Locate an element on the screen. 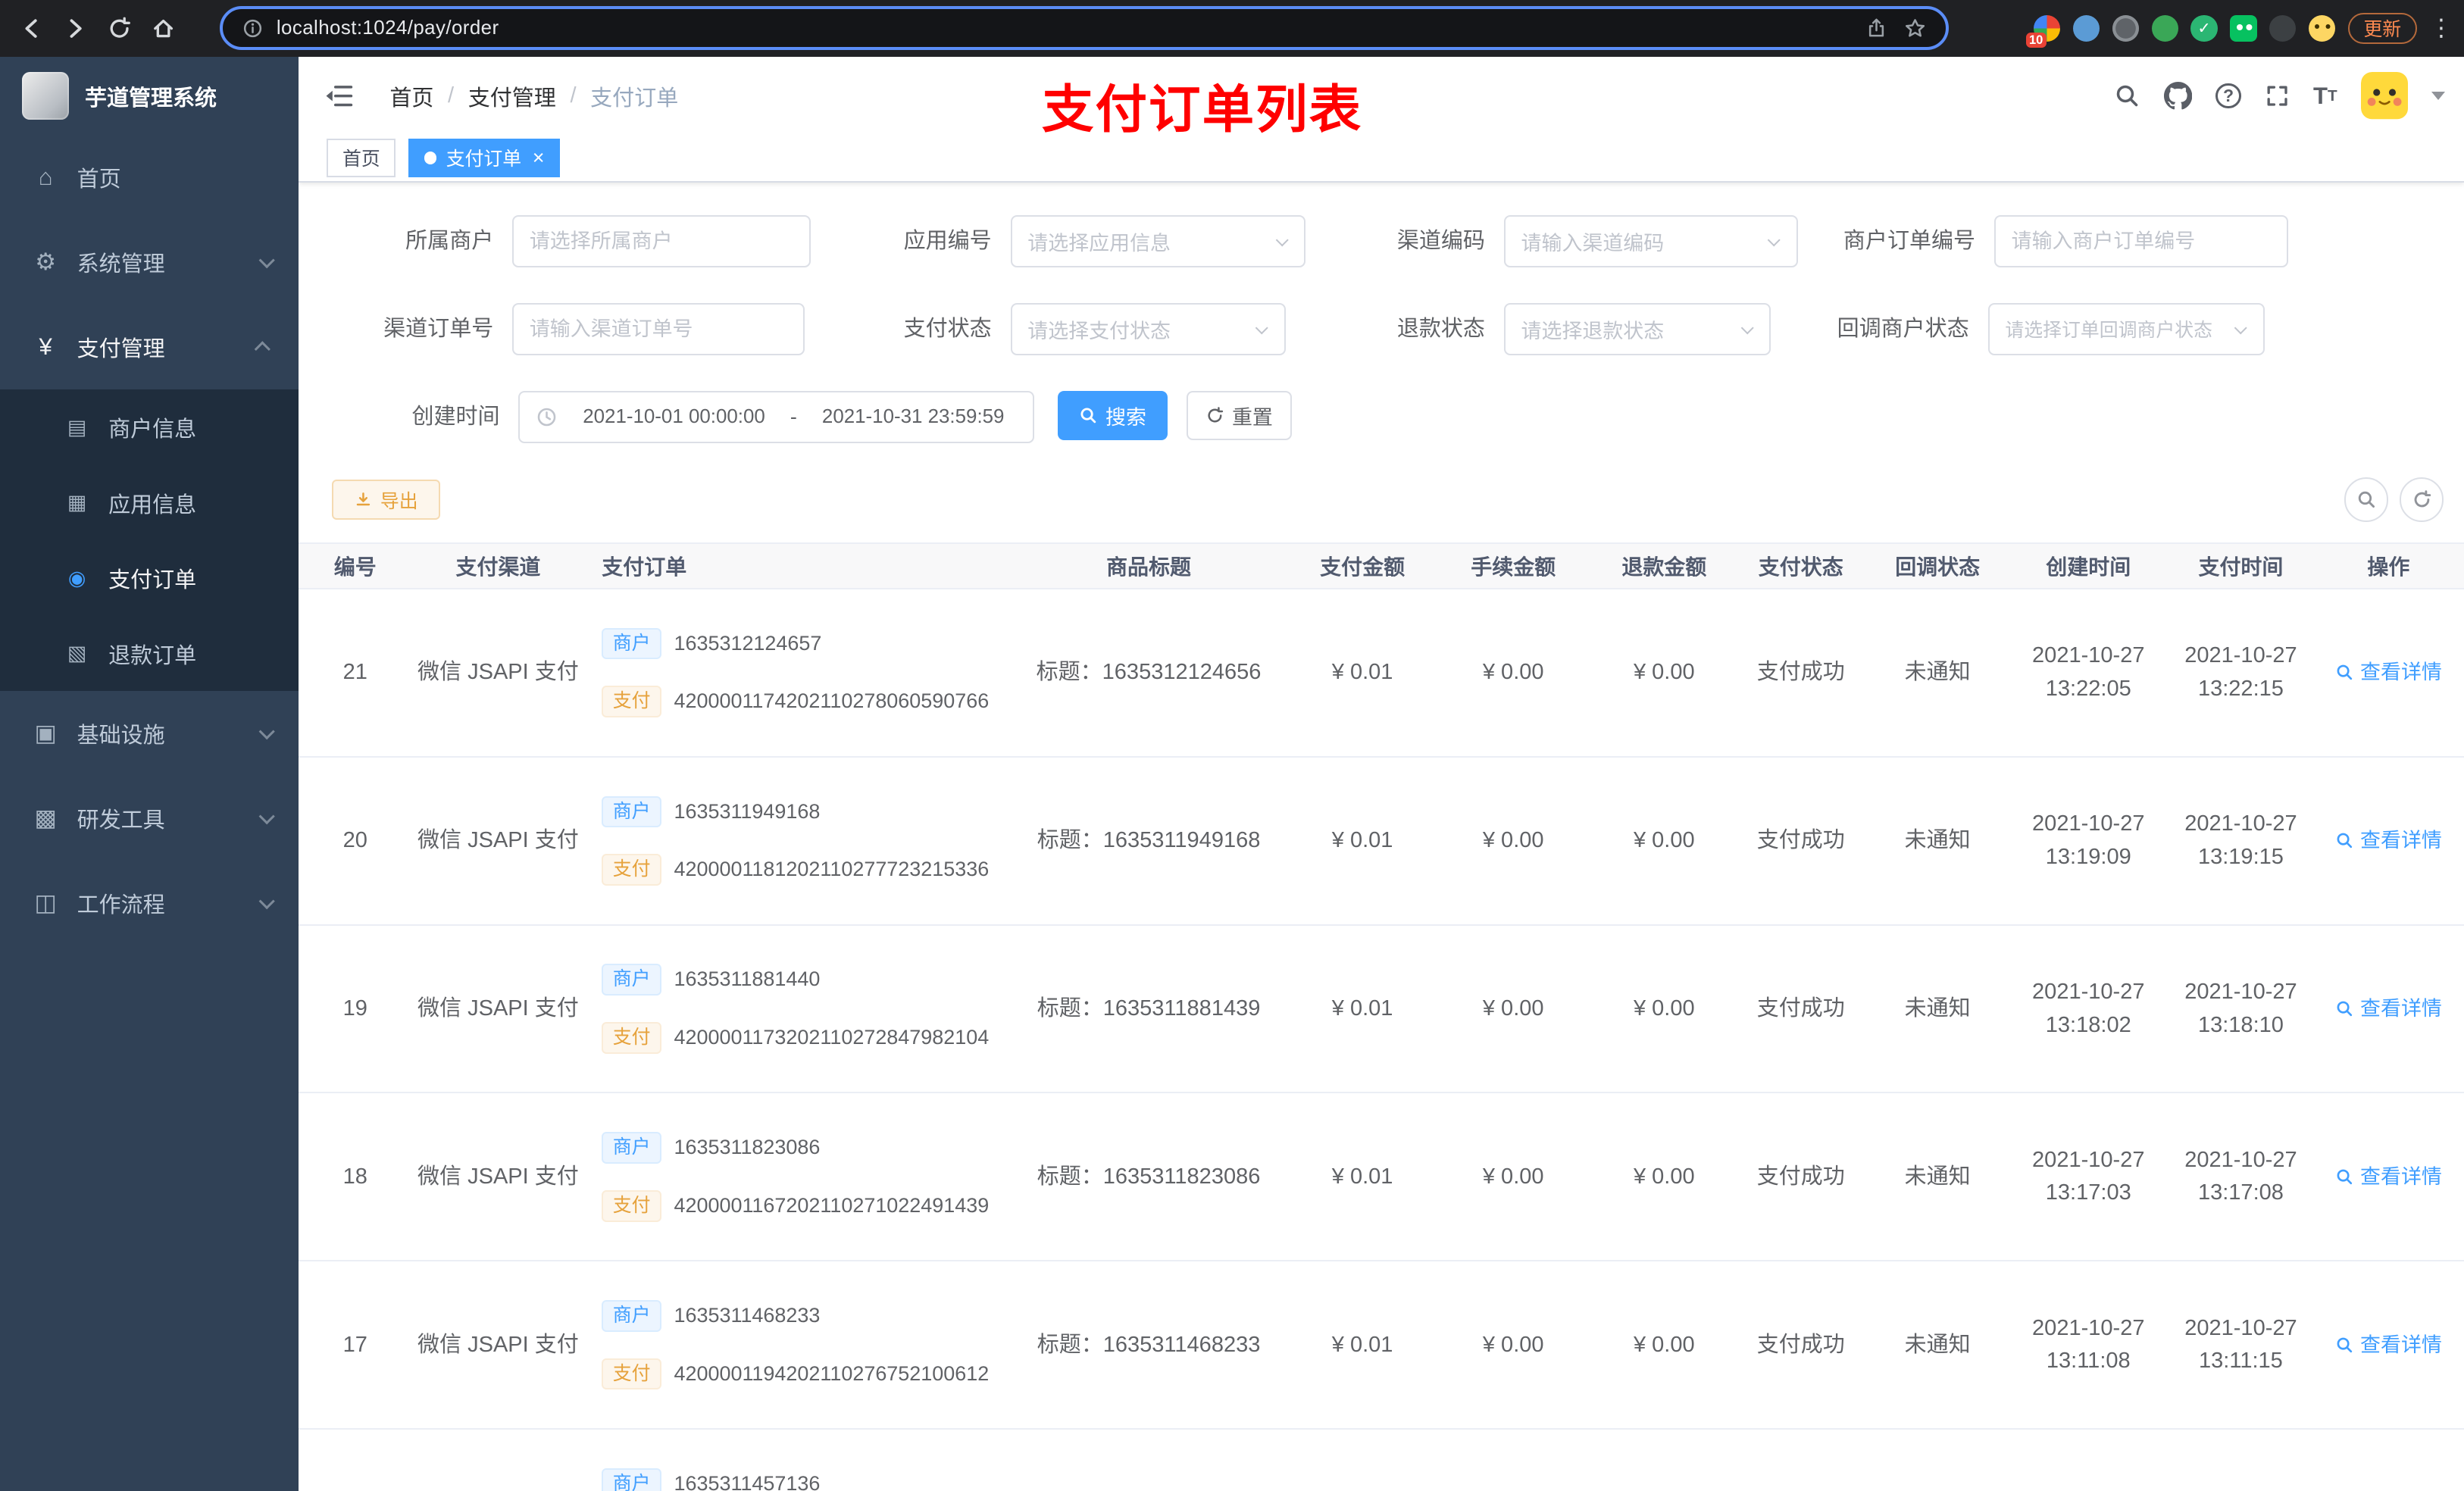 This screenshot has height=1491, width=2464. merchant-order-no-input is located at coordinates (2140, 241).